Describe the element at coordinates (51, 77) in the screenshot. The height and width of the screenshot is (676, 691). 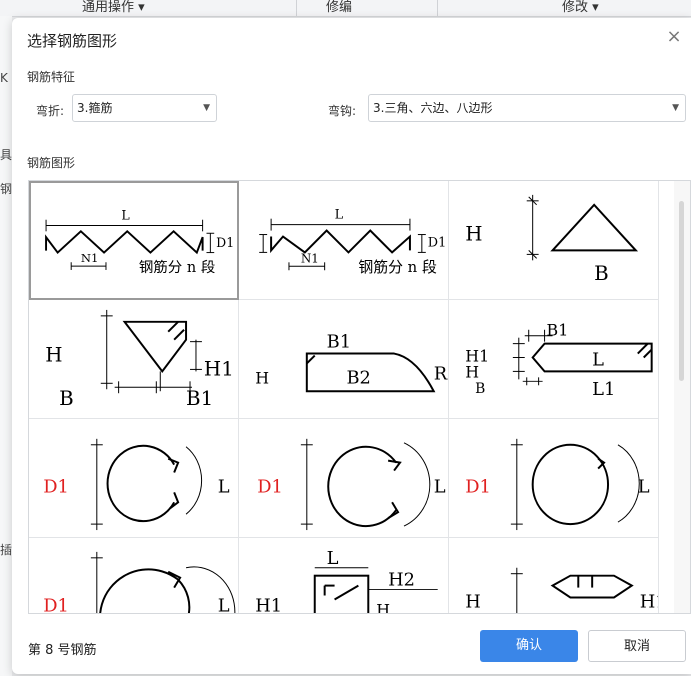
I see `feature-section-label: 钢筋特征` at that location.